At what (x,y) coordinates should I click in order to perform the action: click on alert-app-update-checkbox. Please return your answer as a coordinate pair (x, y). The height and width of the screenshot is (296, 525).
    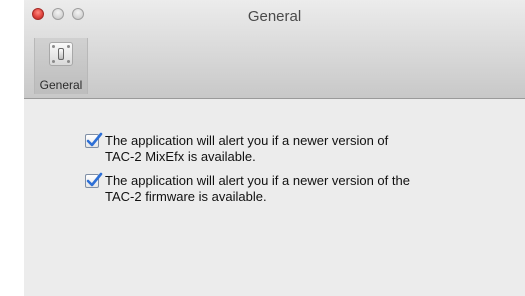
    Looking at the image, I should click on (94, 140).